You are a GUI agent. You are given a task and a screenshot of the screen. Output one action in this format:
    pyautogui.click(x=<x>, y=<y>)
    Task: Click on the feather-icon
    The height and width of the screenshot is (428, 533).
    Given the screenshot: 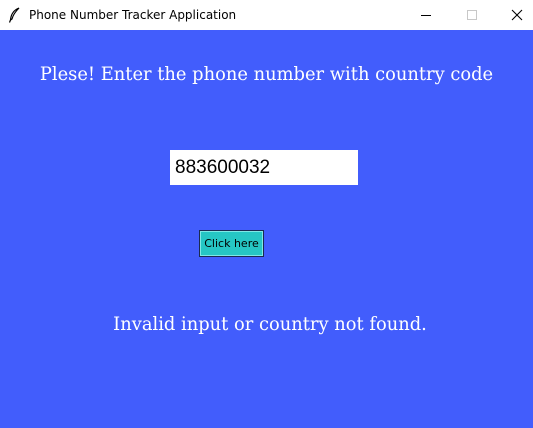 What is the action you would take?
    pyautogui.click(x=14, y=15)
    